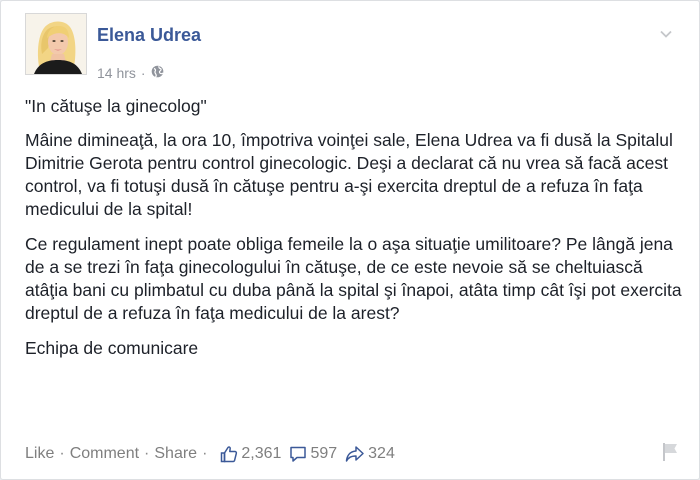  What do you see at coordinates (104, 454) in the screenshot?
I see `comment-link: Comment` at bounding box center [104, 454].